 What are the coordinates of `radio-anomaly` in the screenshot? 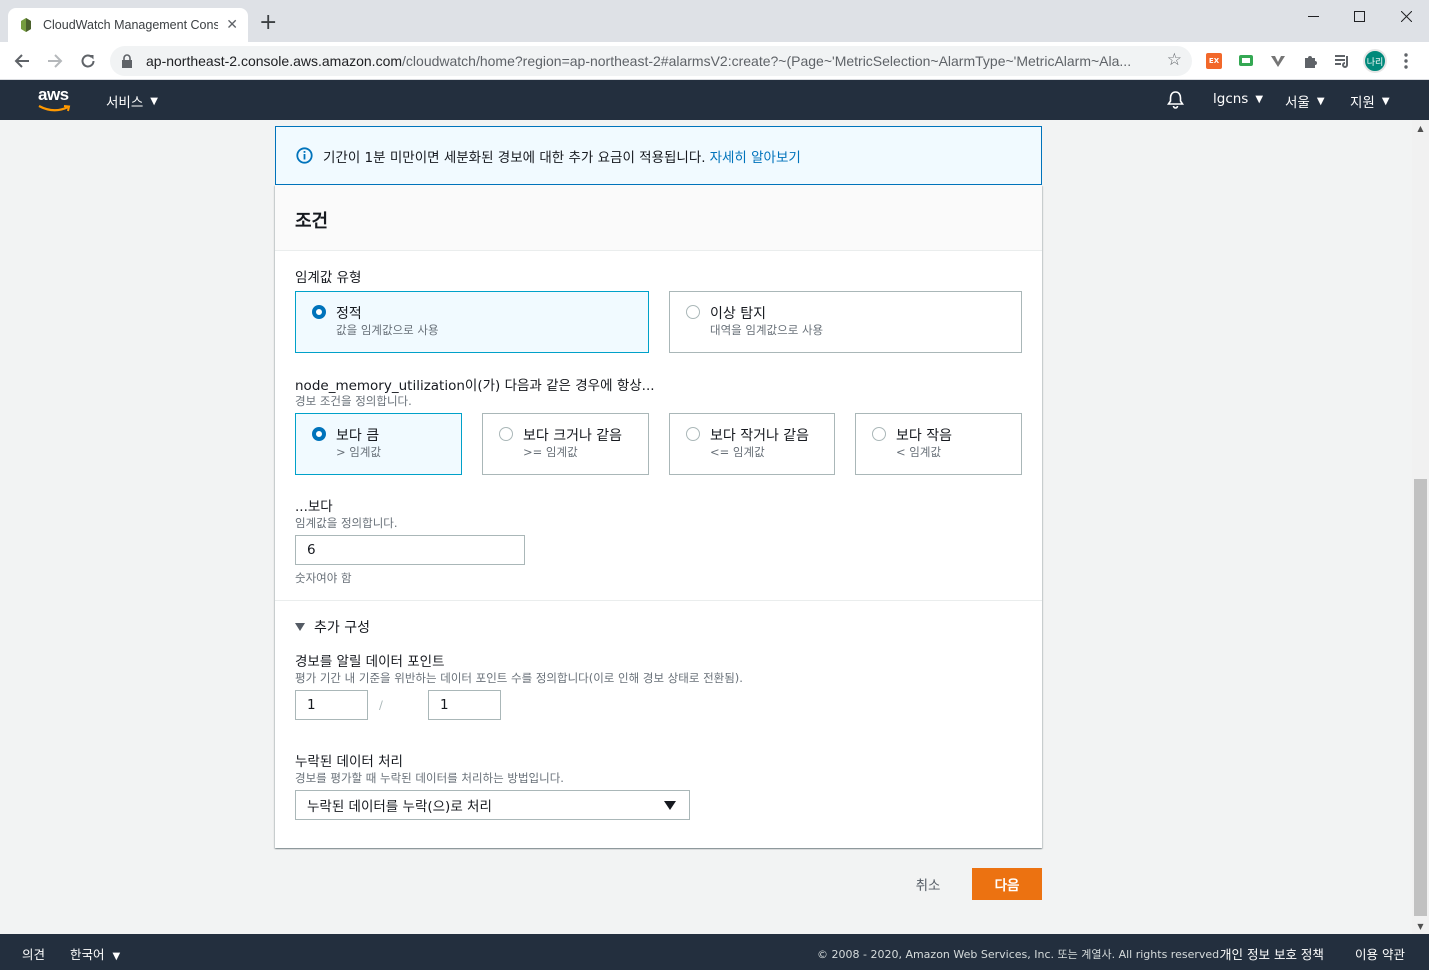 It's located at (693, 312).